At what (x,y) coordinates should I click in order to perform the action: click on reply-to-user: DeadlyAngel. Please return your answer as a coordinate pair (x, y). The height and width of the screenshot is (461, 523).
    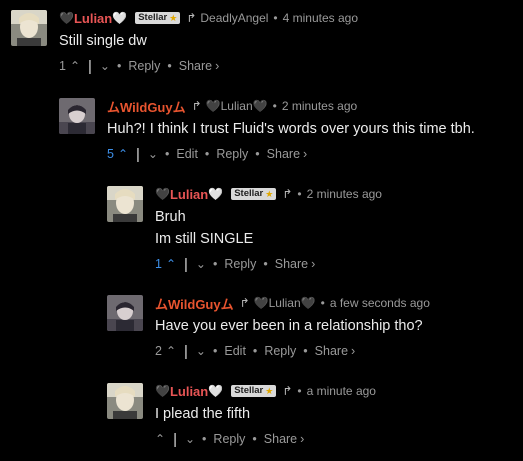
    Looking at the image, I should click on (234, 18).